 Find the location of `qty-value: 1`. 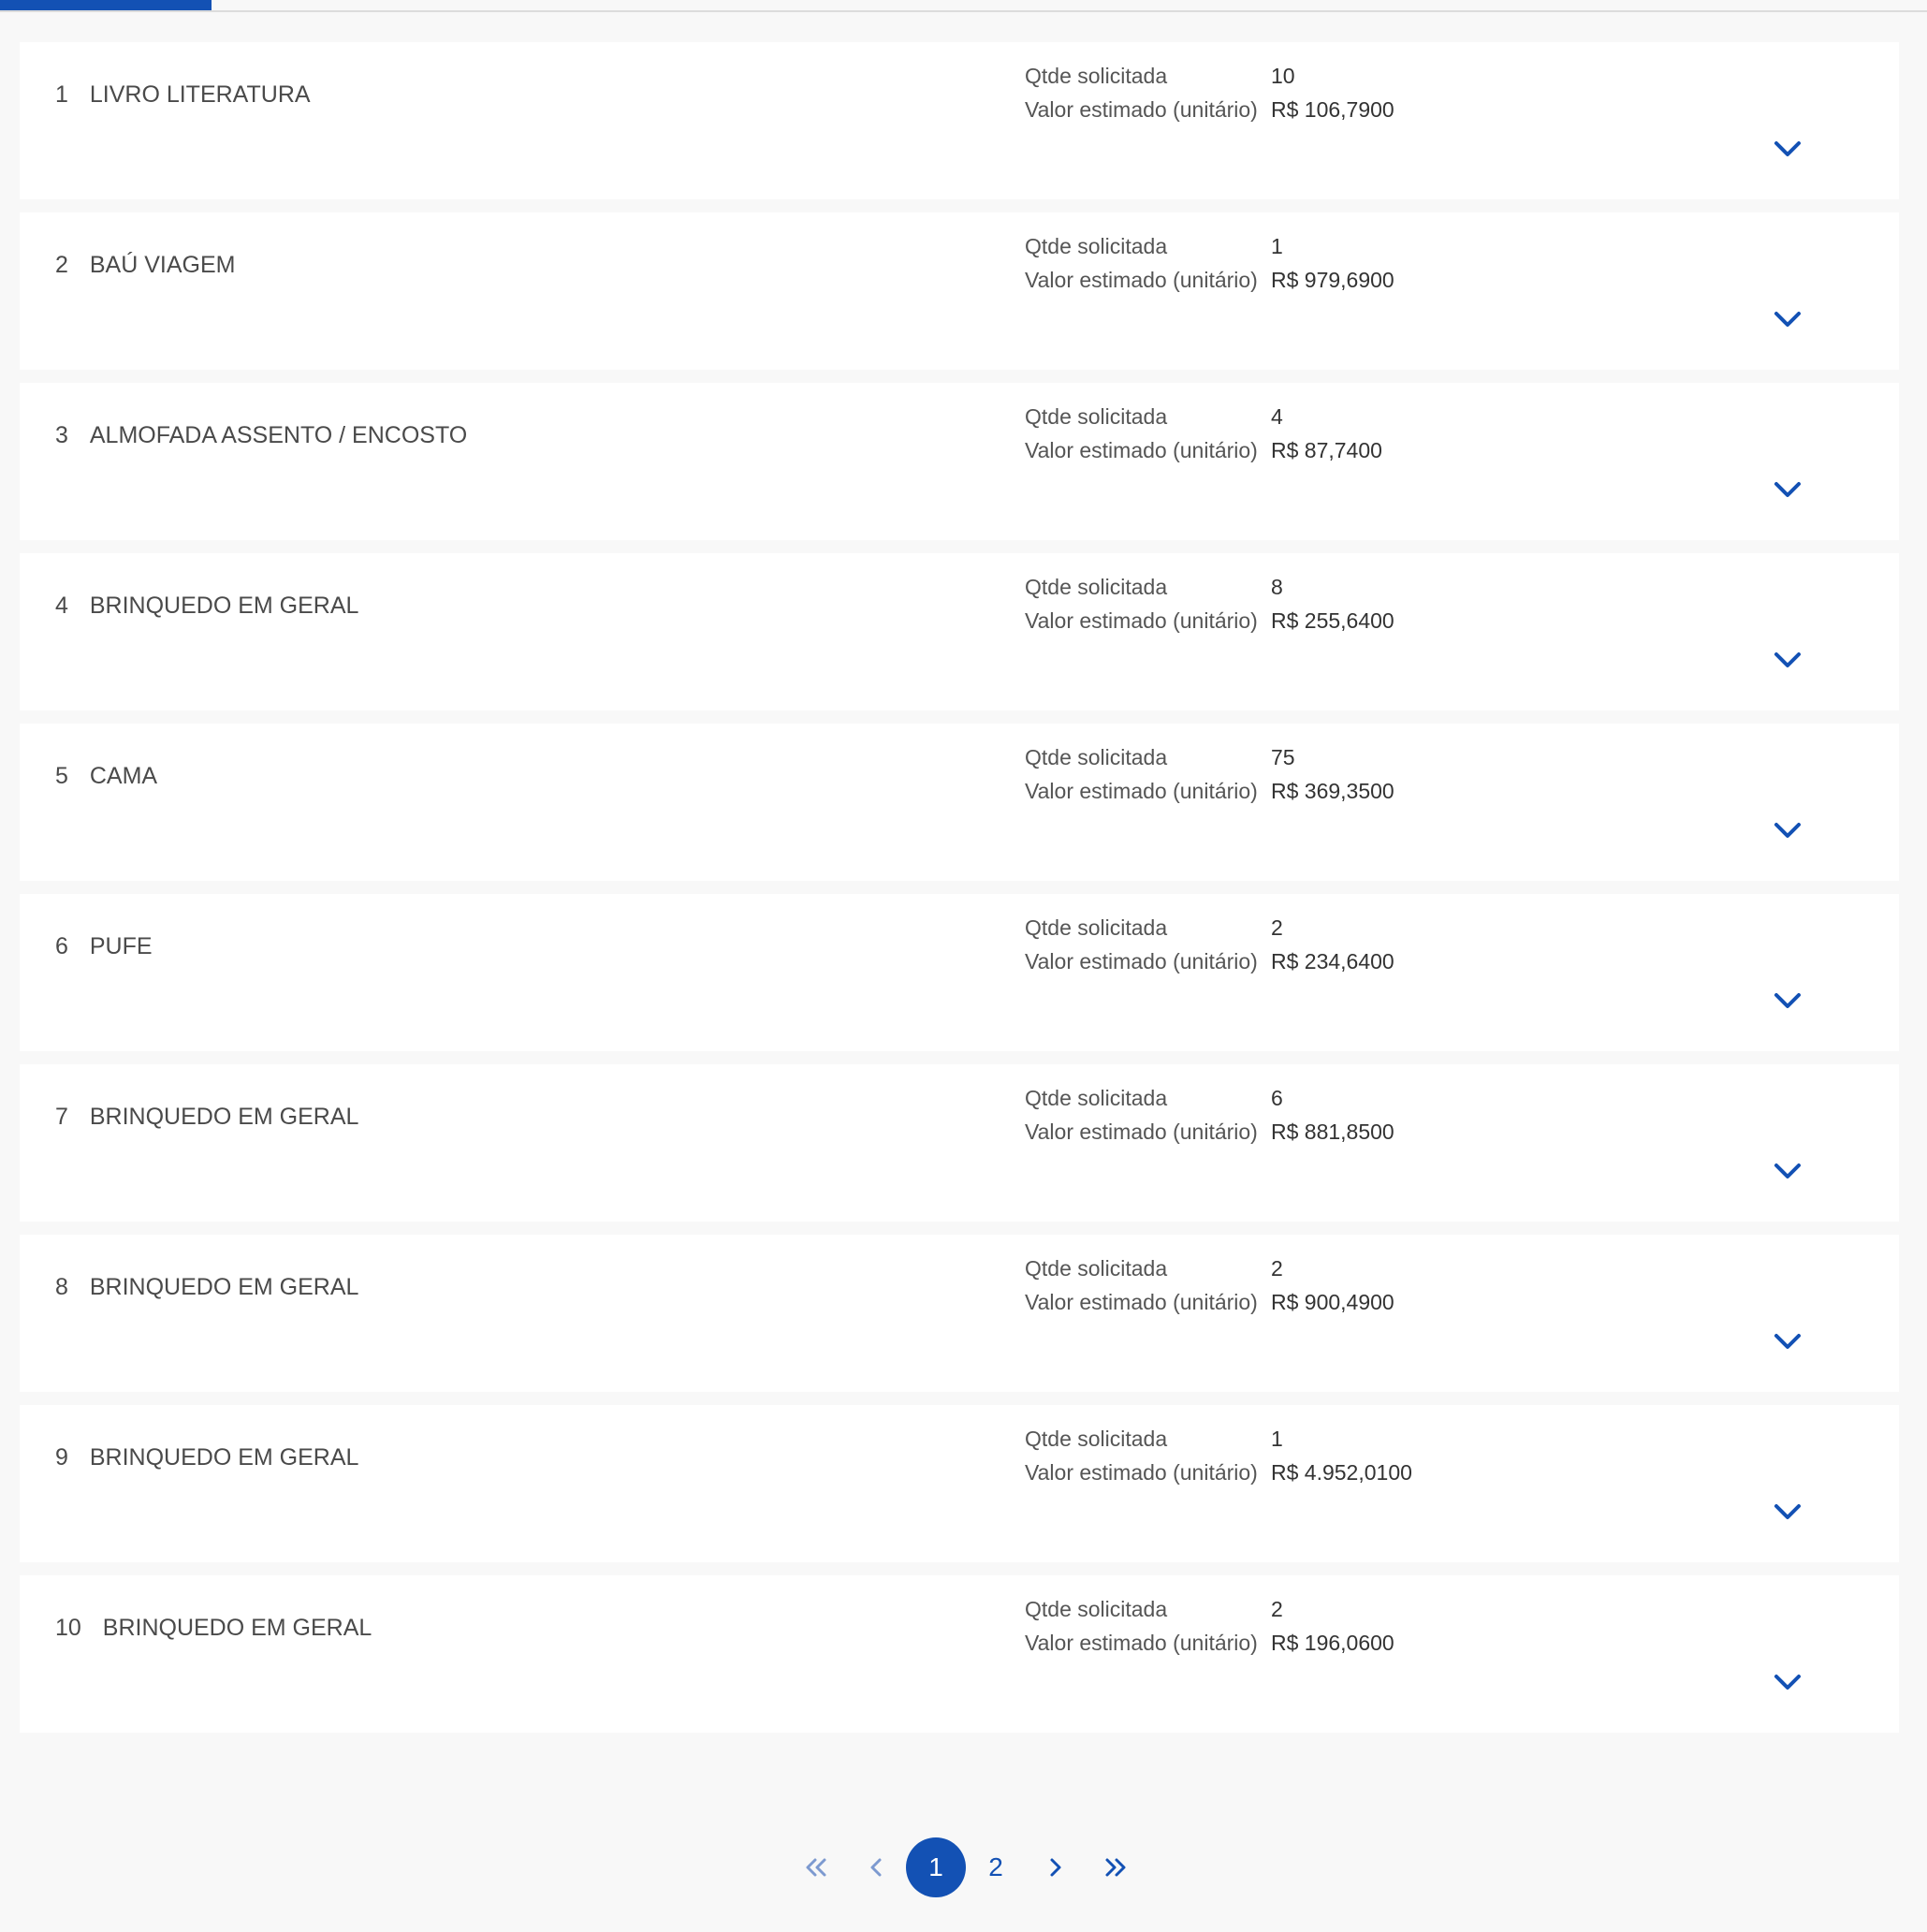

qty-value: 1 is located at coordinates (1277, 1439).